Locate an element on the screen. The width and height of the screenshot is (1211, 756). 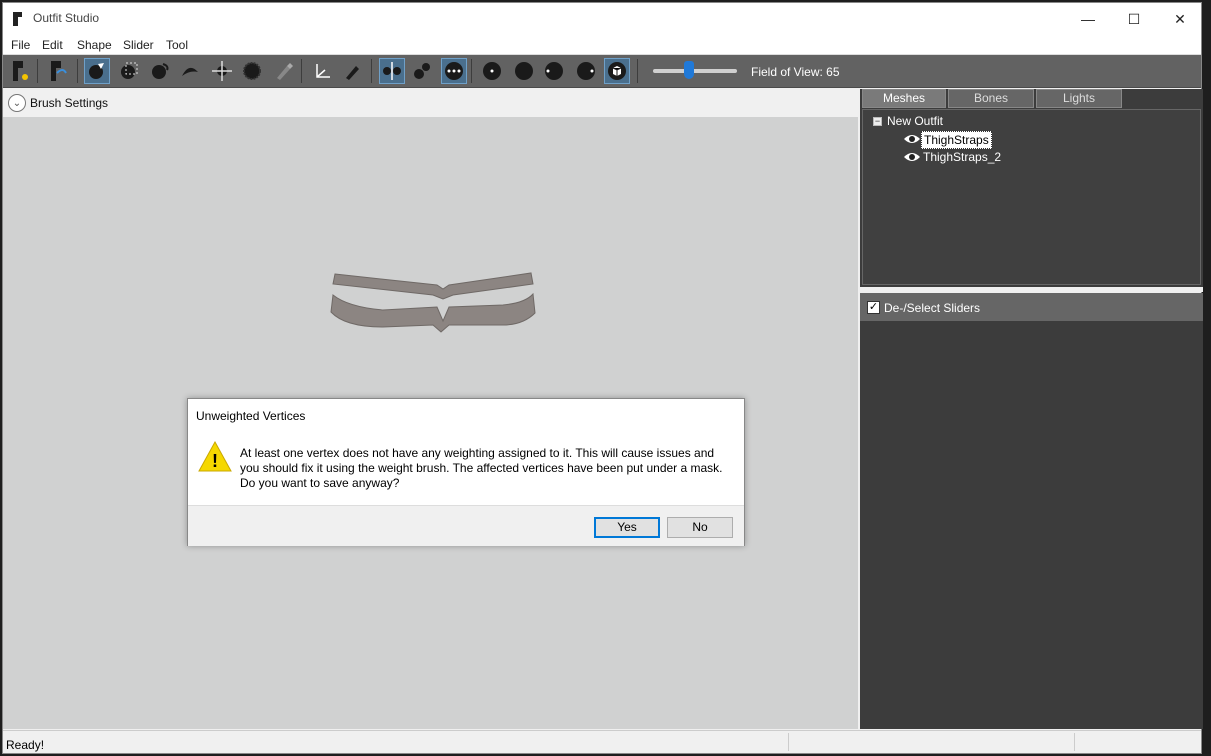
status-text: Ready! is located at coordinates (25, 745).